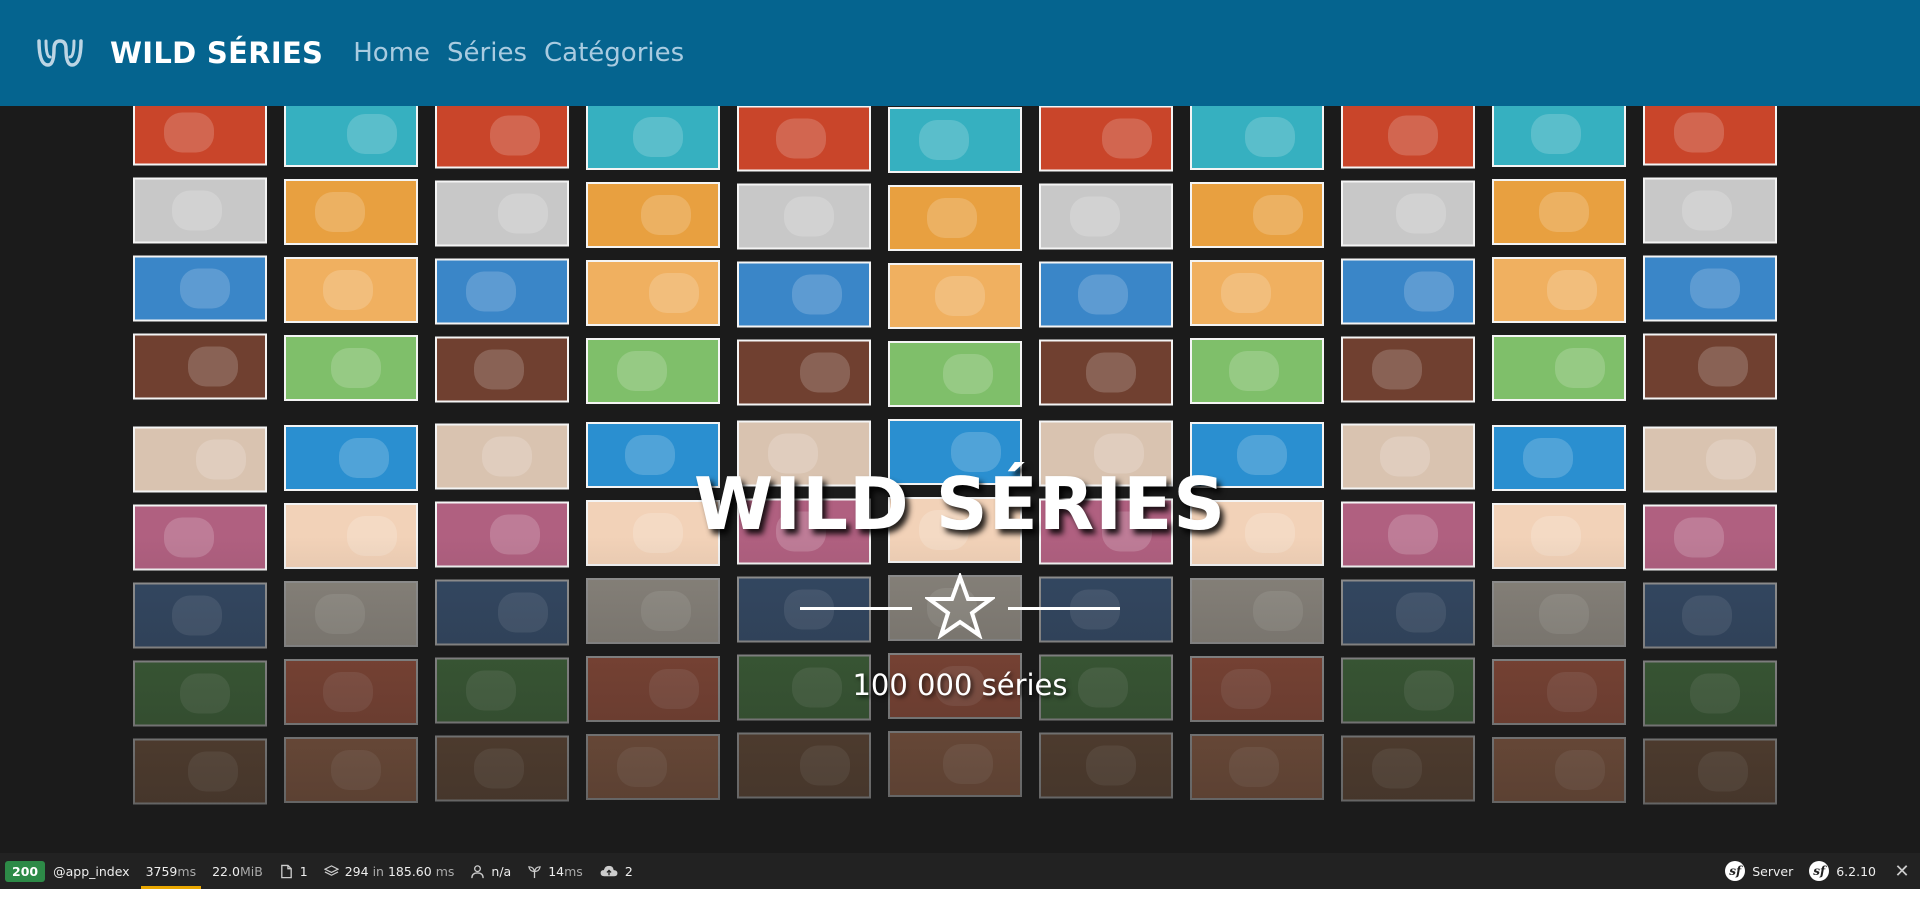 This screenshot has width=1920, height=924. Describe the element at coordinates (391, 53) in the screenshot. I see `nav-link-home: Home` at that location.